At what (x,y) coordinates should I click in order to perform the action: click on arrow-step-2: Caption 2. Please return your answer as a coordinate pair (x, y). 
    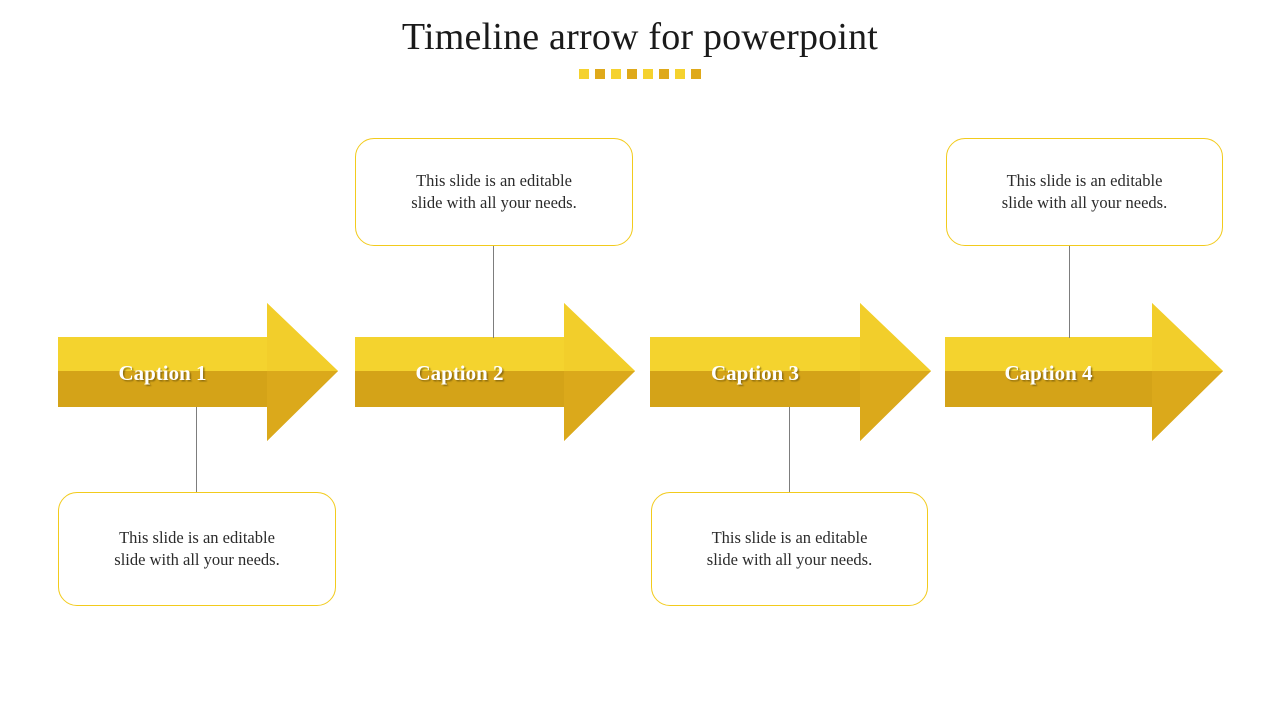
    Looking at the image, I should click on (495, 372).